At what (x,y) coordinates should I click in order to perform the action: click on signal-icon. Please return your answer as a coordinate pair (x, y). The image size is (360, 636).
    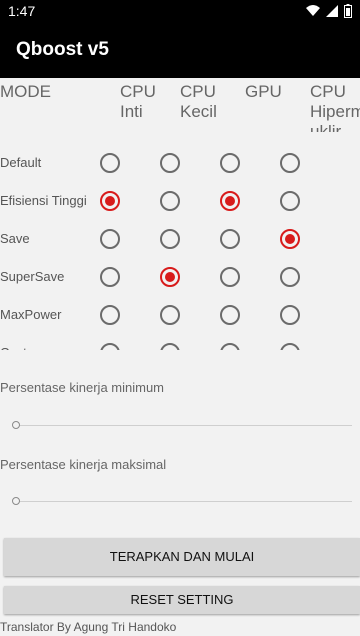
    Looking at the image, I should click on (332, 11).